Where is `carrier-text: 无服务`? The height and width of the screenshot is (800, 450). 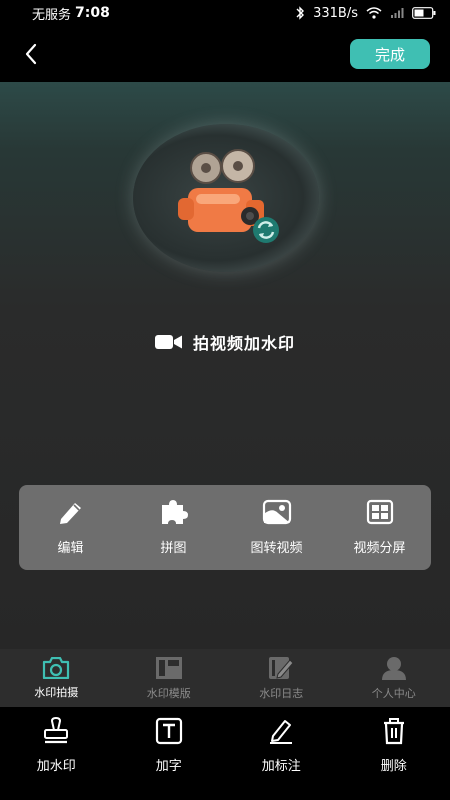
carrier-text: 无服务 is located at coordinates (52, 15).